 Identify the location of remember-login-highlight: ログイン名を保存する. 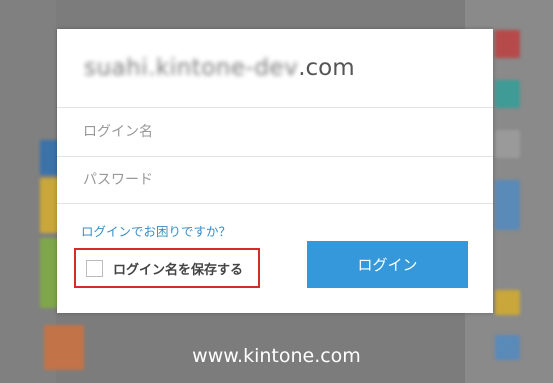
(167, 268).